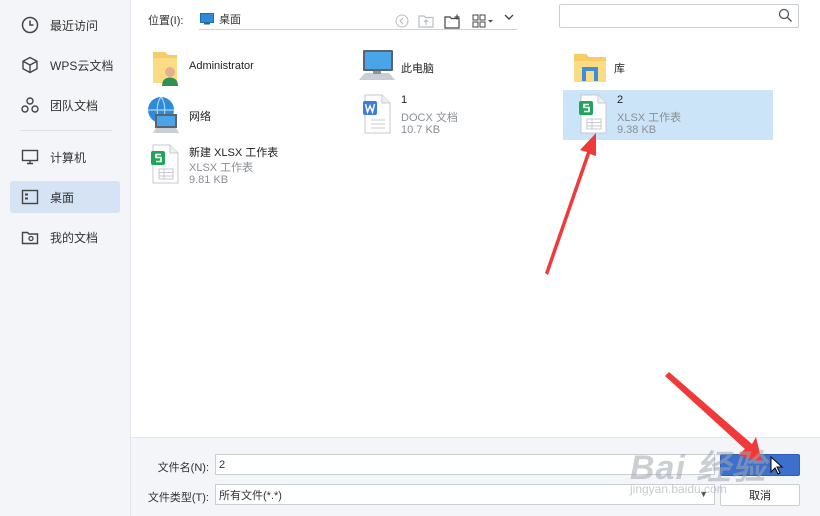  What do you see at coordinates (30, 157) in the screenshot?
I see `monitor-icon` at bounding box center [30, 157].